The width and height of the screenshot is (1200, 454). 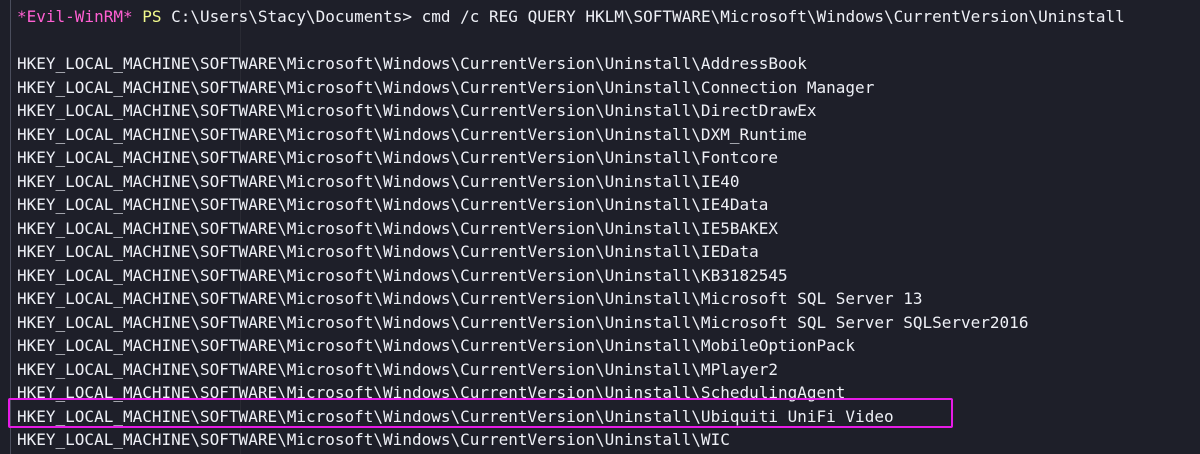 I want to click on ps-label: PS, so click(x=152, y=16).